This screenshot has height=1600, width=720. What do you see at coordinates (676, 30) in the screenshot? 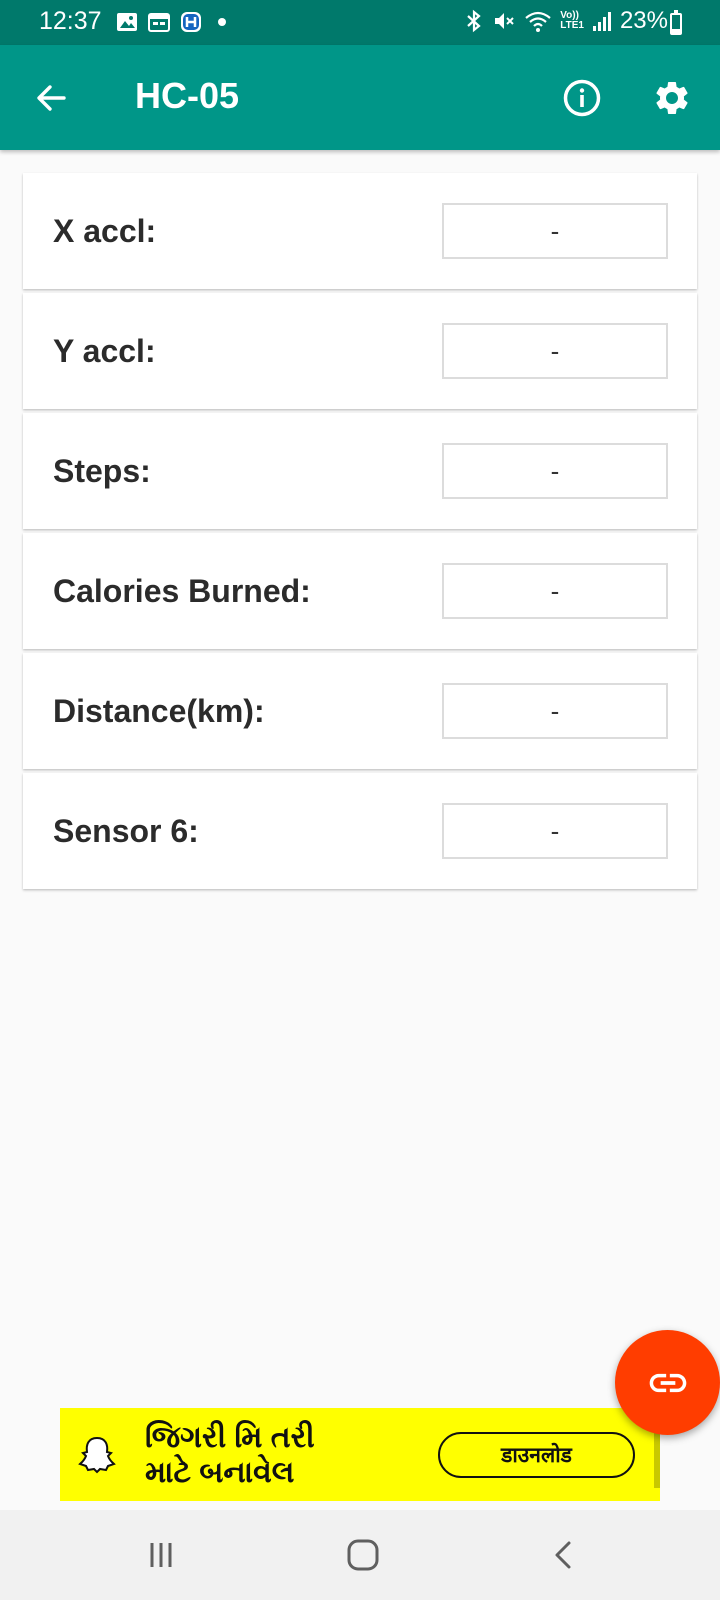
I see `battery-fill` at bounding box center [676, 30].